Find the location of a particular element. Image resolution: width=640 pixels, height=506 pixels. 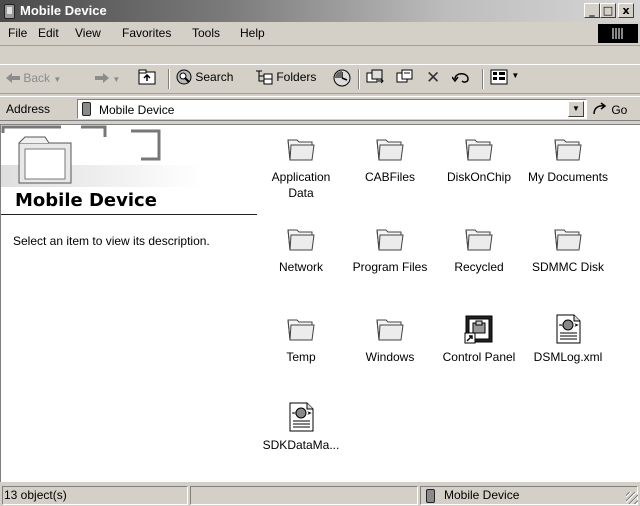

status-panel-middle is located at coordinates (304, 495).